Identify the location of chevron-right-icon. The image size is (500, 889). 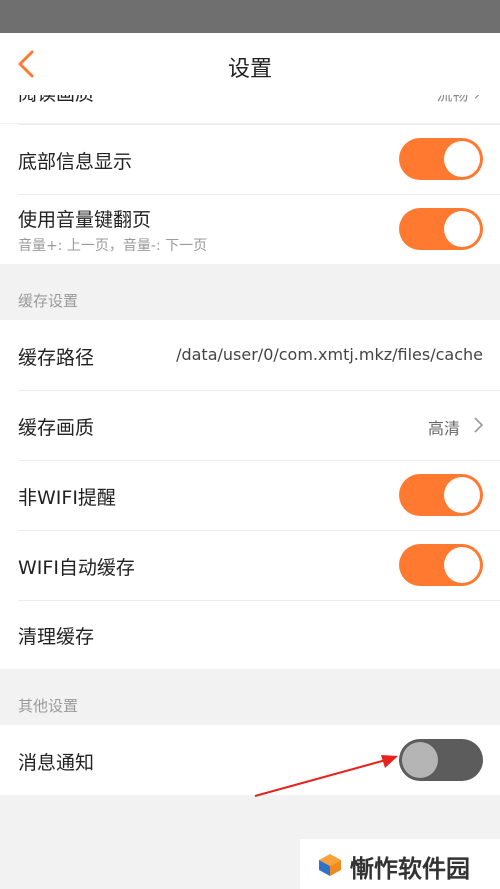
(479, 425).